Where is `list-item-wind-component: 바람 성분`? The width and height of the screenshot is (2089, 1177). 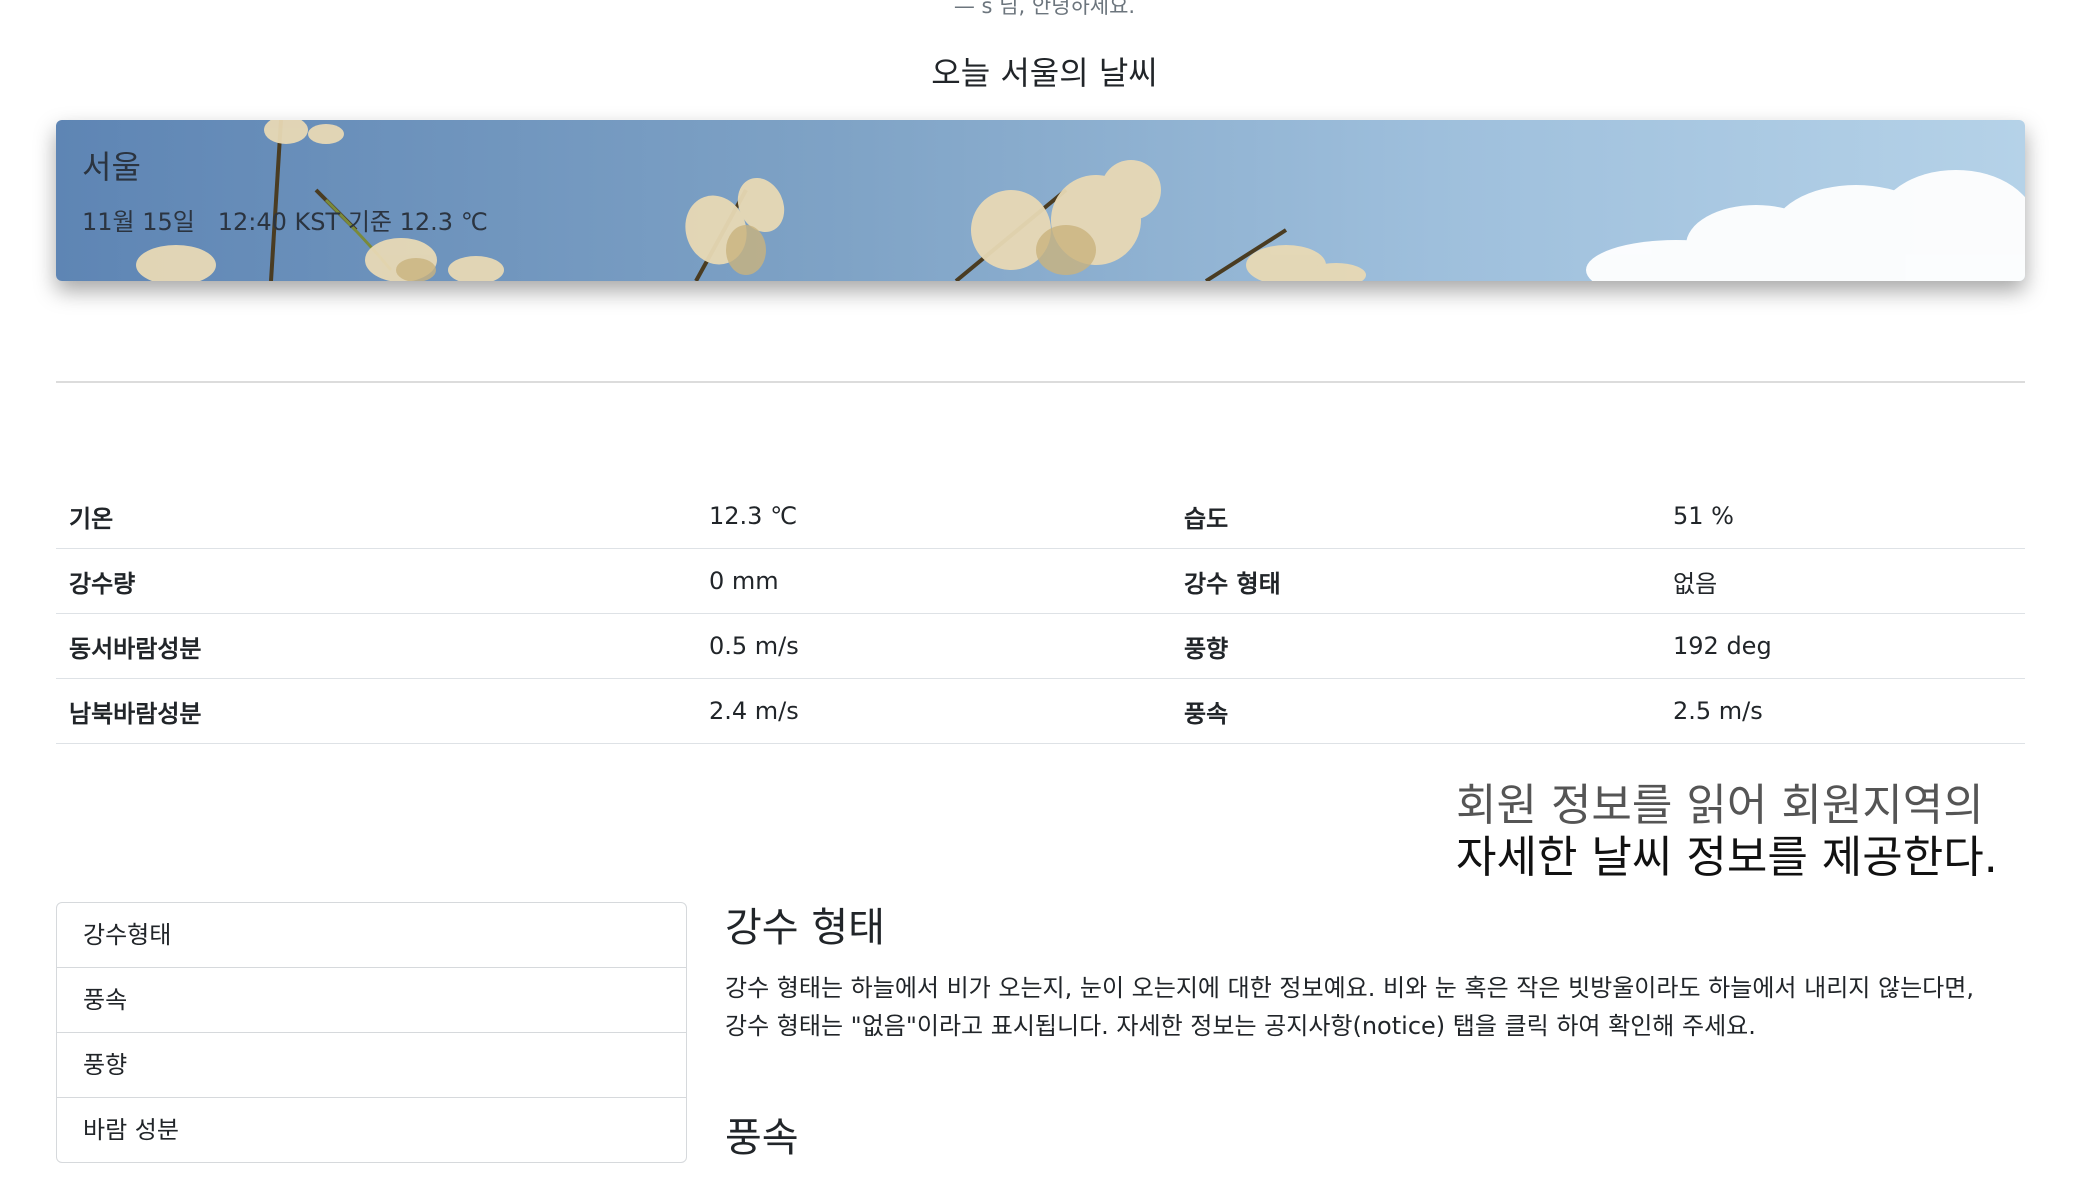
list-item-wind-component: 바람 성분 is located at coordinates (371, 1130).